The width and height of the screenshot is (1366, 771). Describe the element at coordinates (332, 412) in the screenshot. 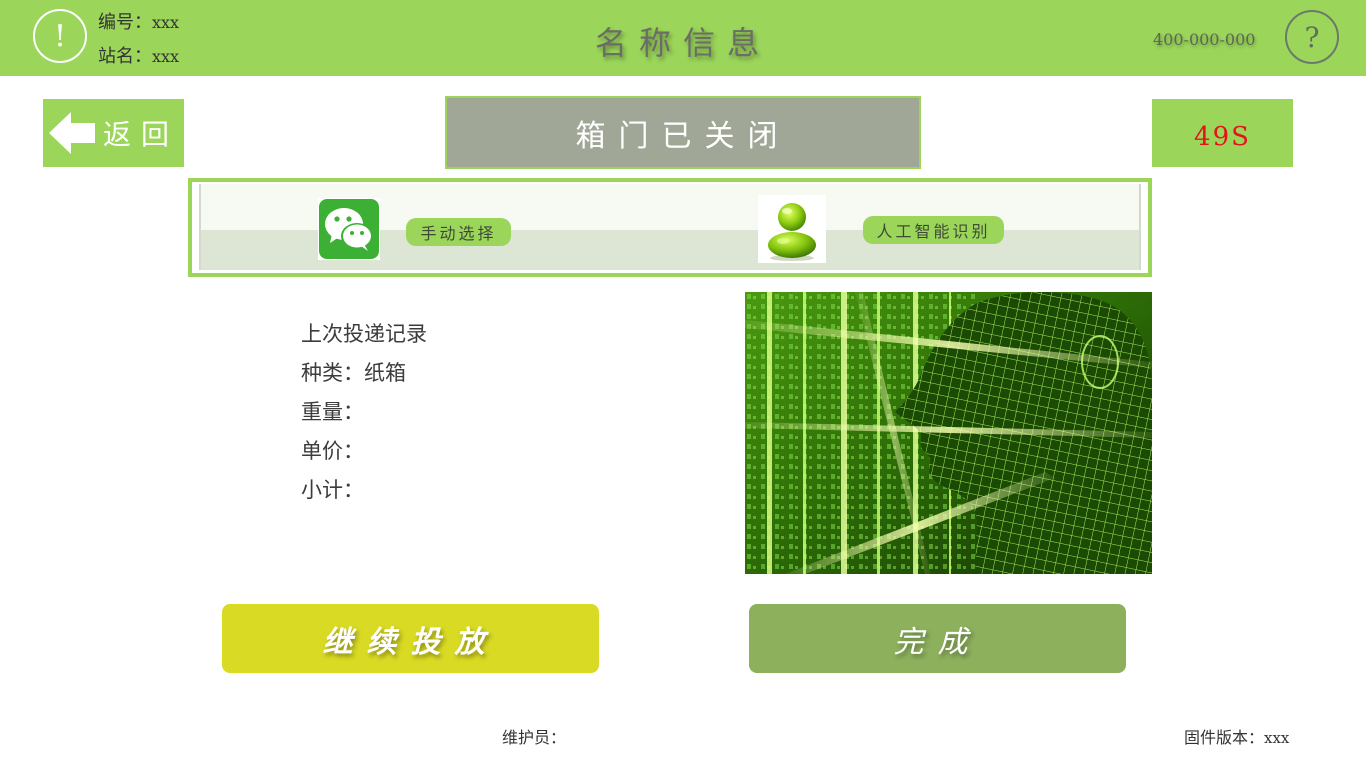

I see `record-weight: 重量：` at that location.